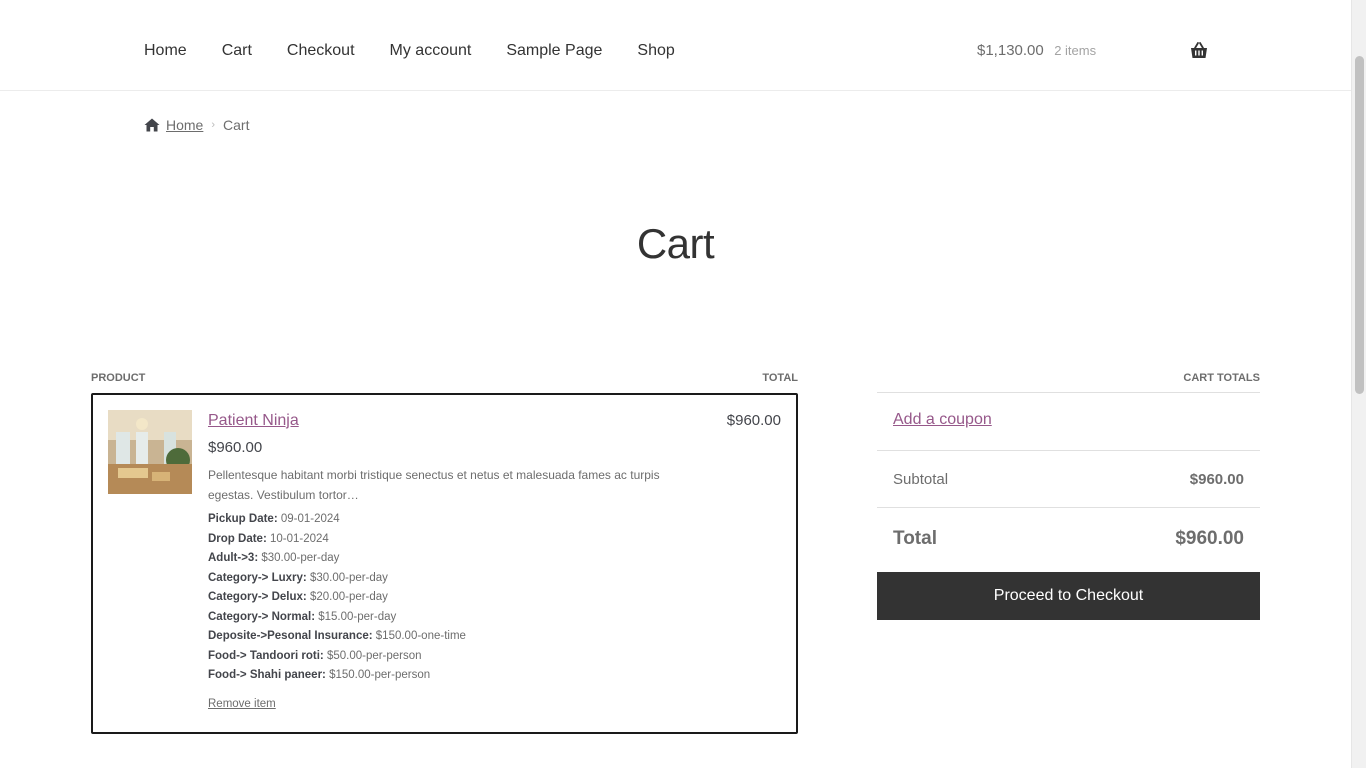  What do you see at coordinates (1068, 479) in the screenshot?
I see `subtotal-row: Subtotal $960.00` at bounding box center [1068, 479].